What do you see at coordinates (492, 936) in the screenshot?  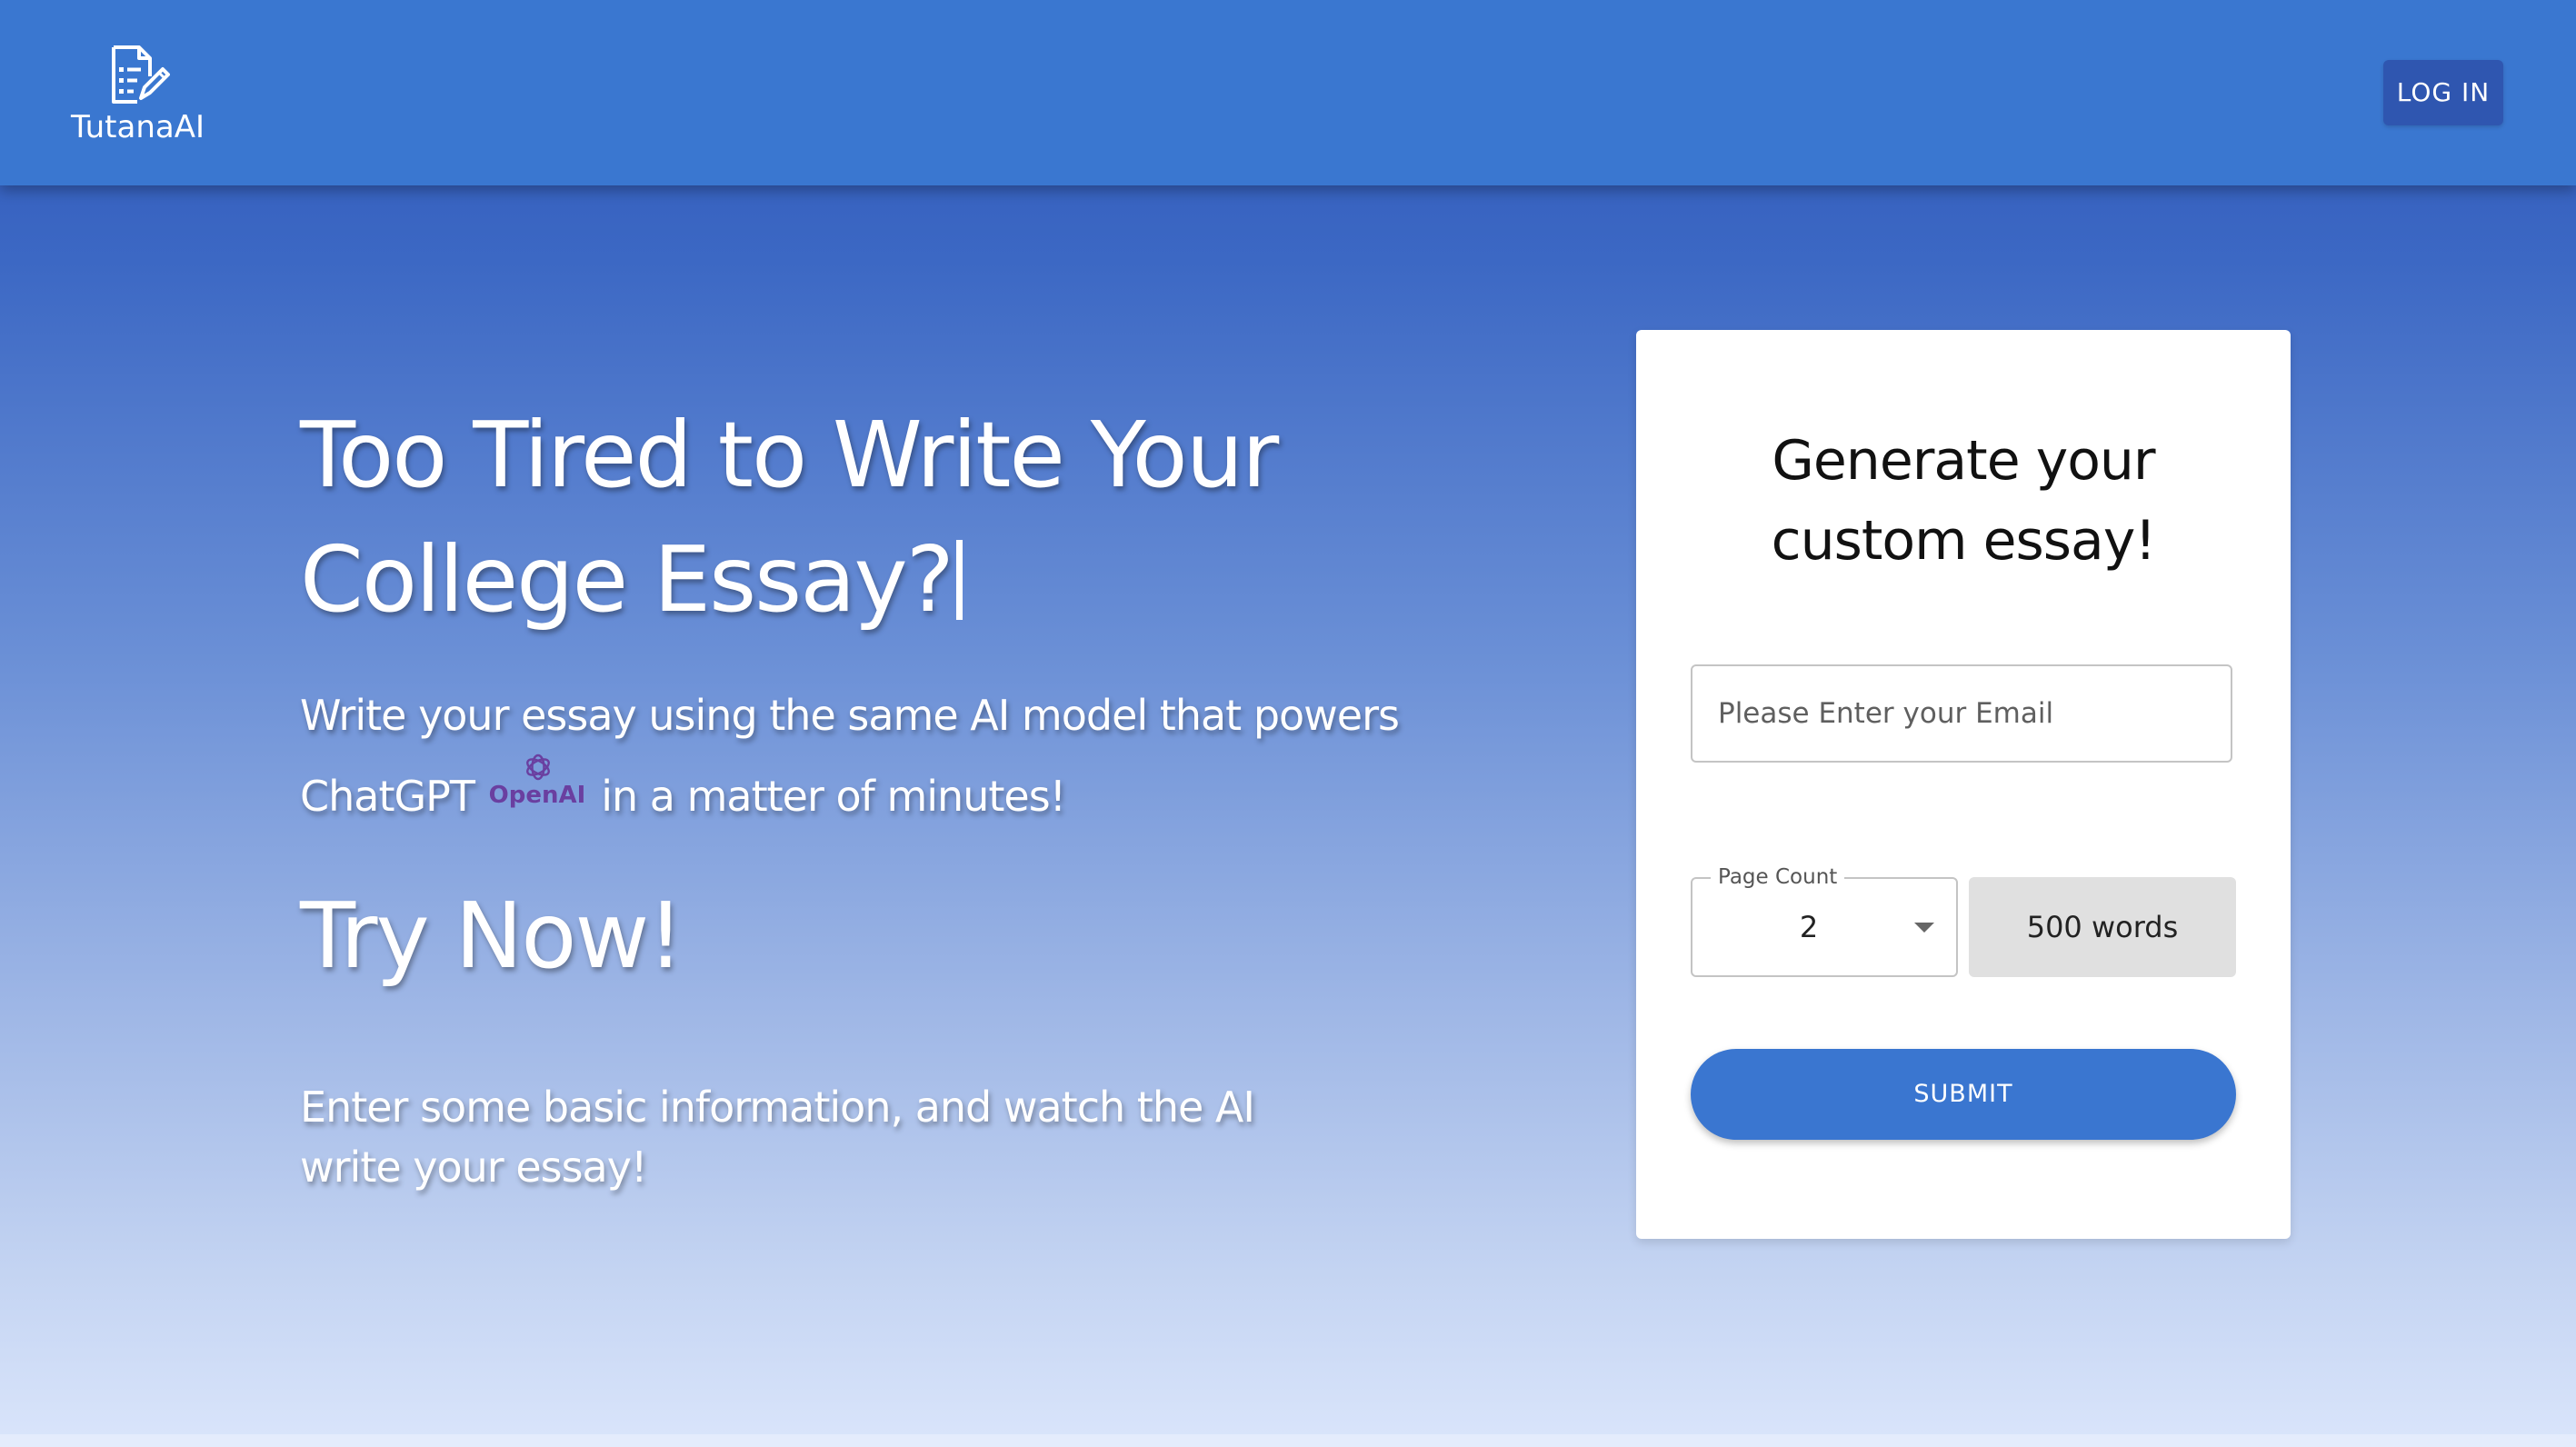 I see `try-now-heading: Try Now!` at bounding box center [492, 936].